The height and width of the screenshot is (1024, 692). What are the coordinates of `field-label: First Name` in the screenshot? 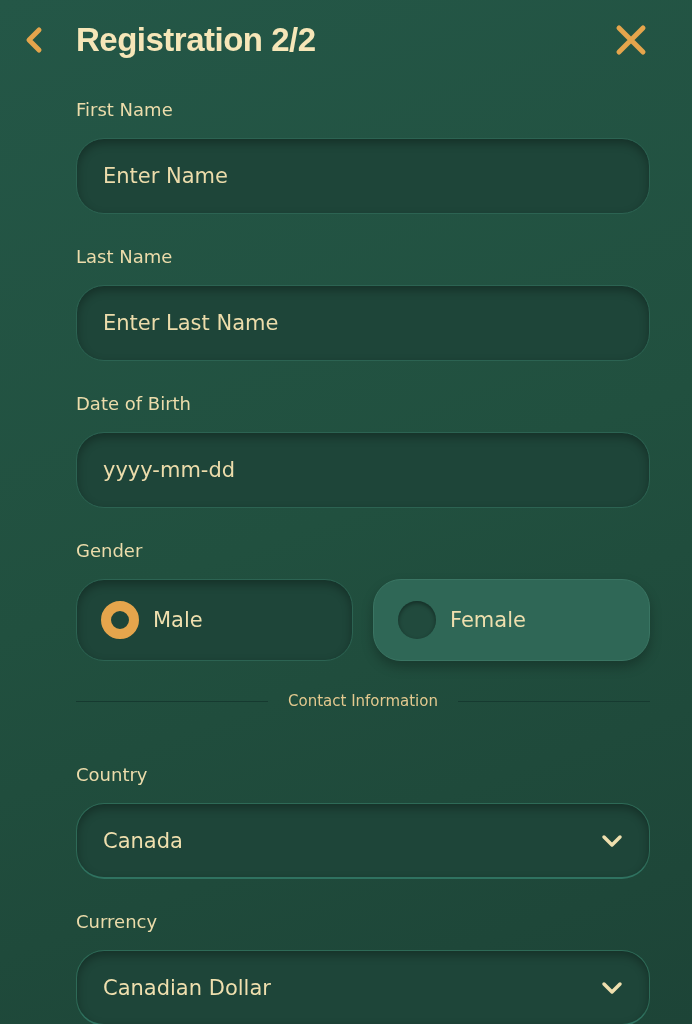 It's located at (124, 110).